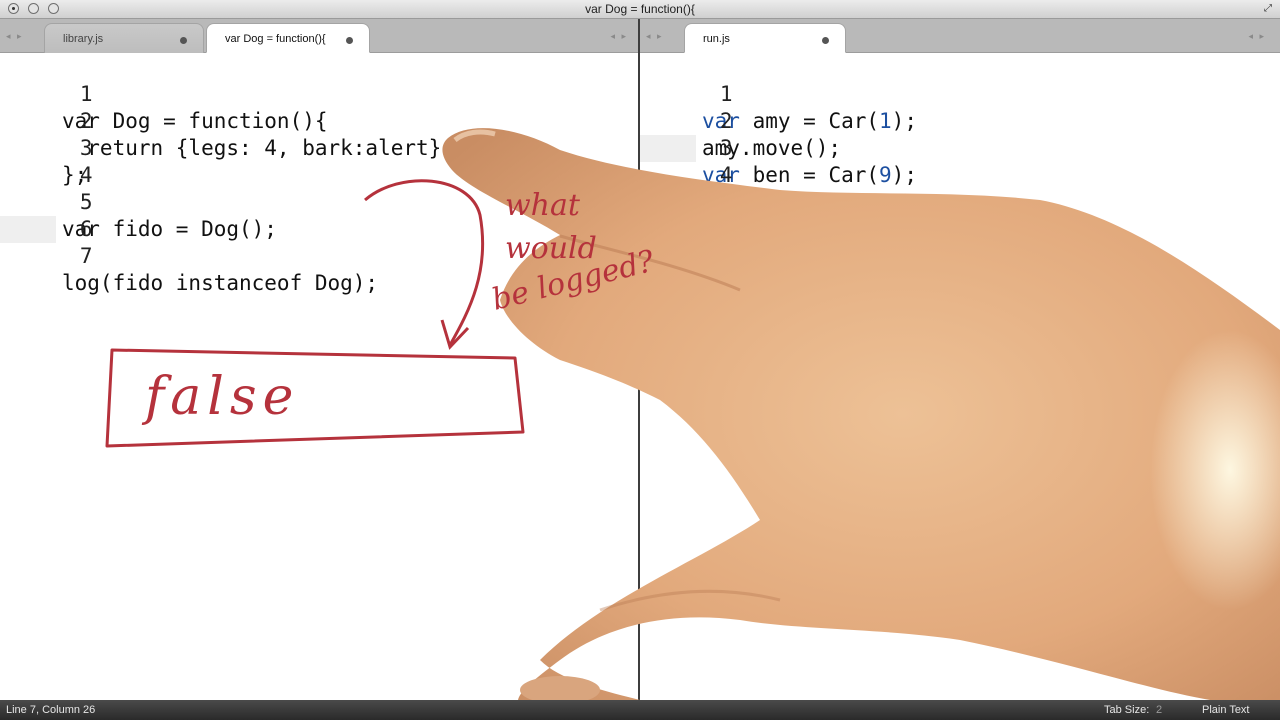  I want to click on fullscreen-icon: ⤢, so click(1268, 9).